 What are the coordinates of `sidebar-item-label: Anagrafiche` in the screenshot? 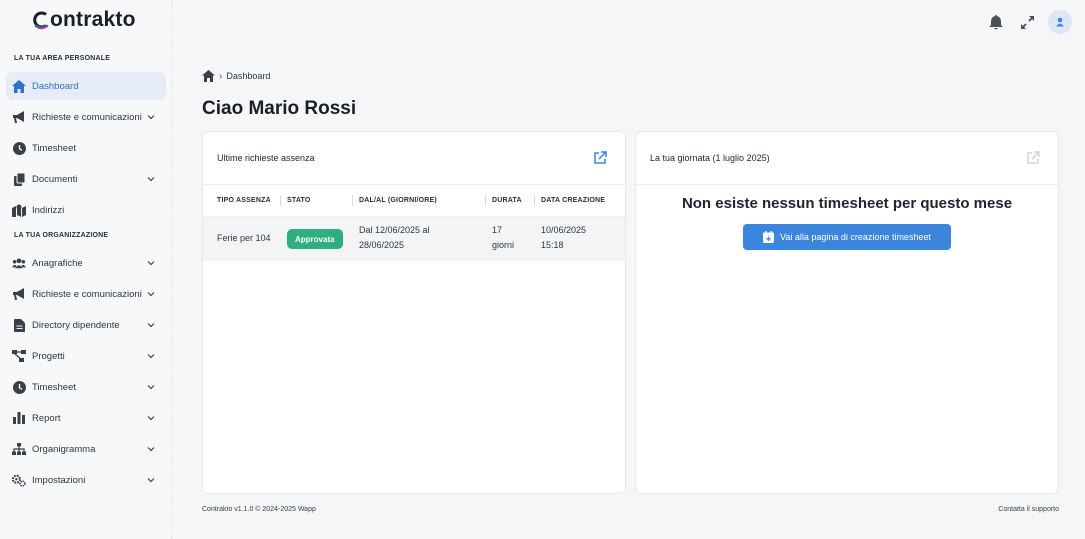 It's located at (57, 263).